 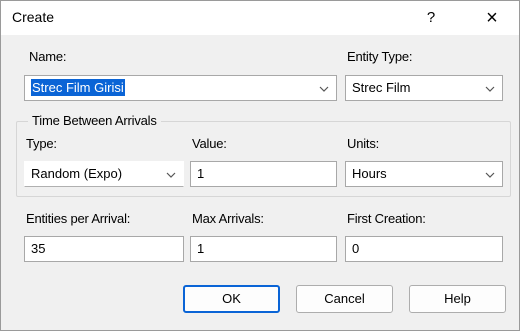 I want to click on value-label: Value:, so click(x=209, y=143).